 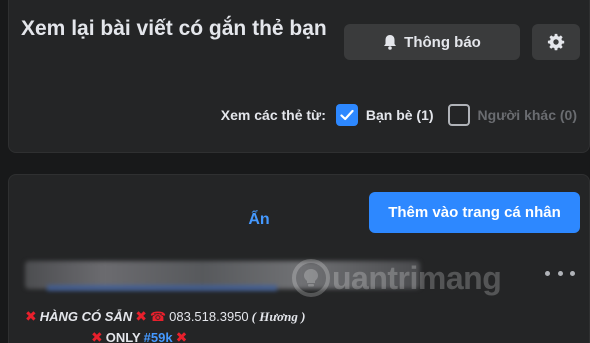 I want to click on add-to-profile-button: Thêm vào trang cá nhân, so click(x=474, y=212).